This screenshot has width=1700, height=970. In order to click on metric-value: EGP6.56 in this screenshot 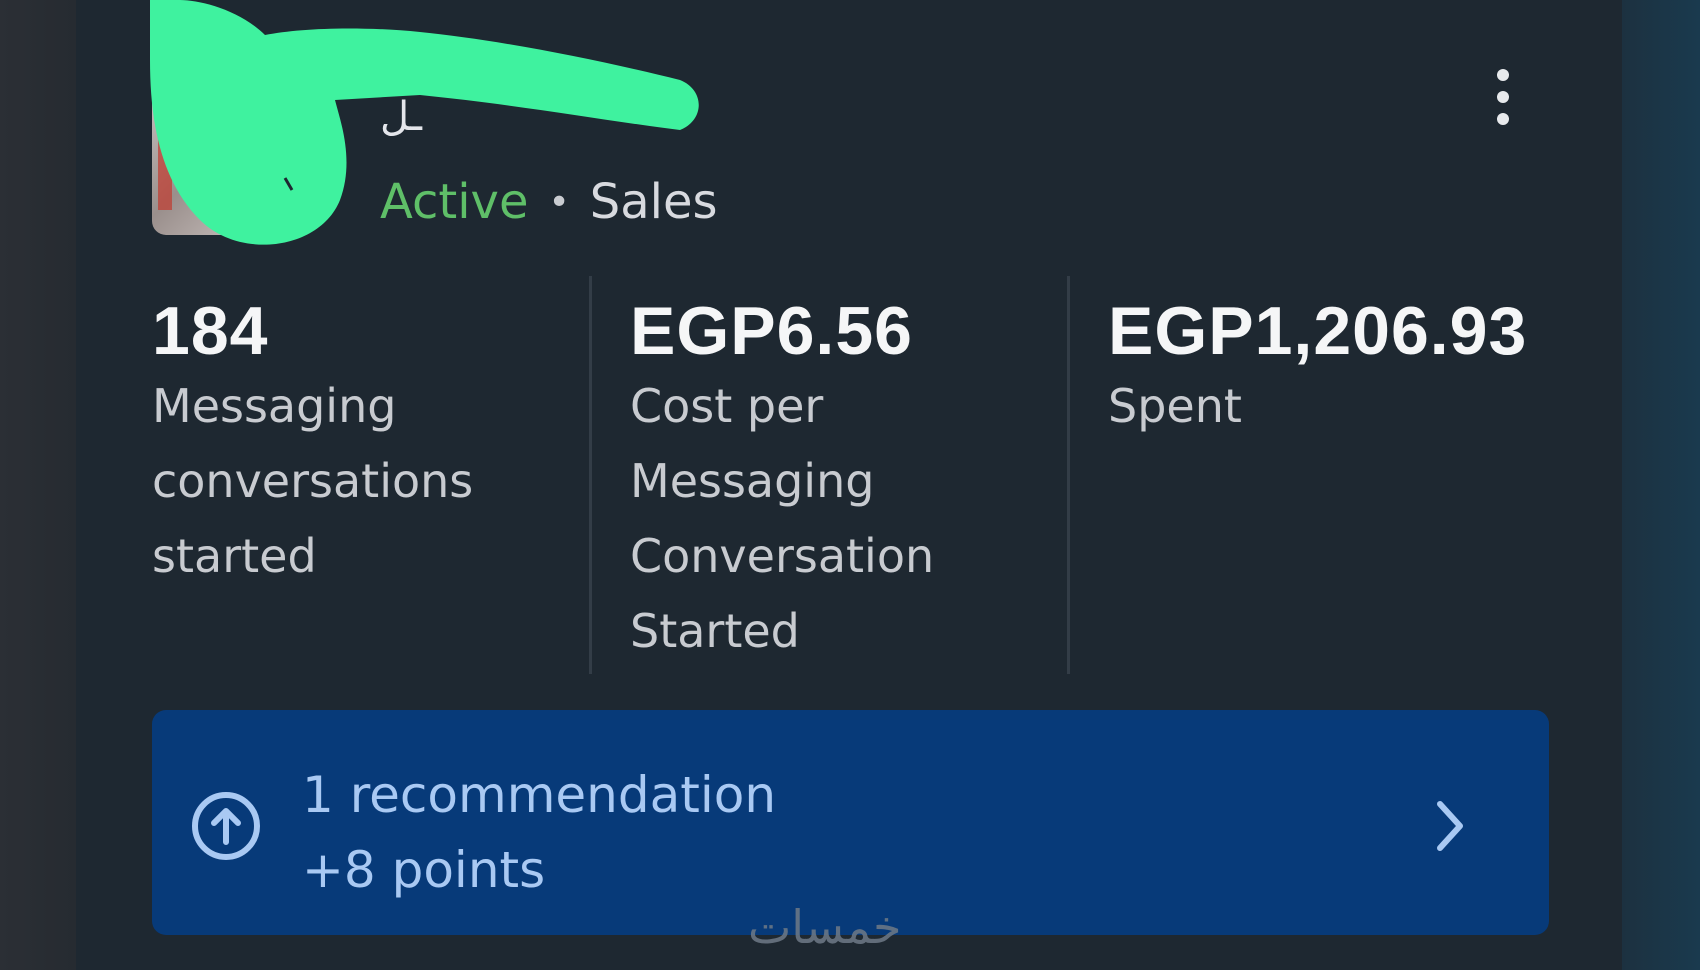, I will do `click(771, 331)`.